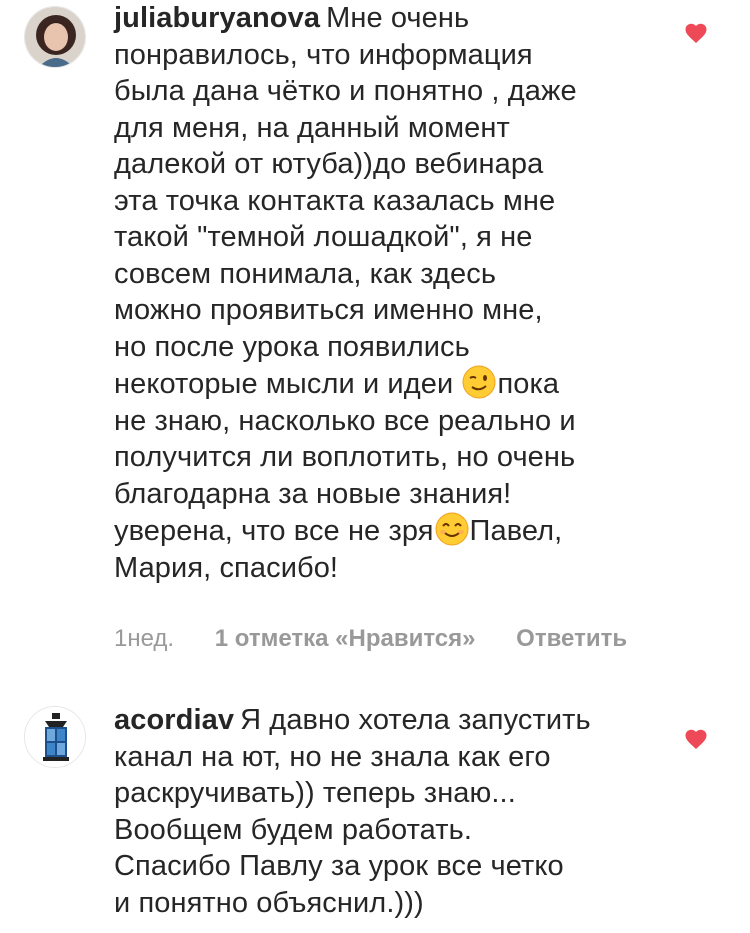 This screenshot has height=933, width=750. I want to click on comment-meta: 1нед. 1 отметка «Нравится» Ответить, so click(387, 639).